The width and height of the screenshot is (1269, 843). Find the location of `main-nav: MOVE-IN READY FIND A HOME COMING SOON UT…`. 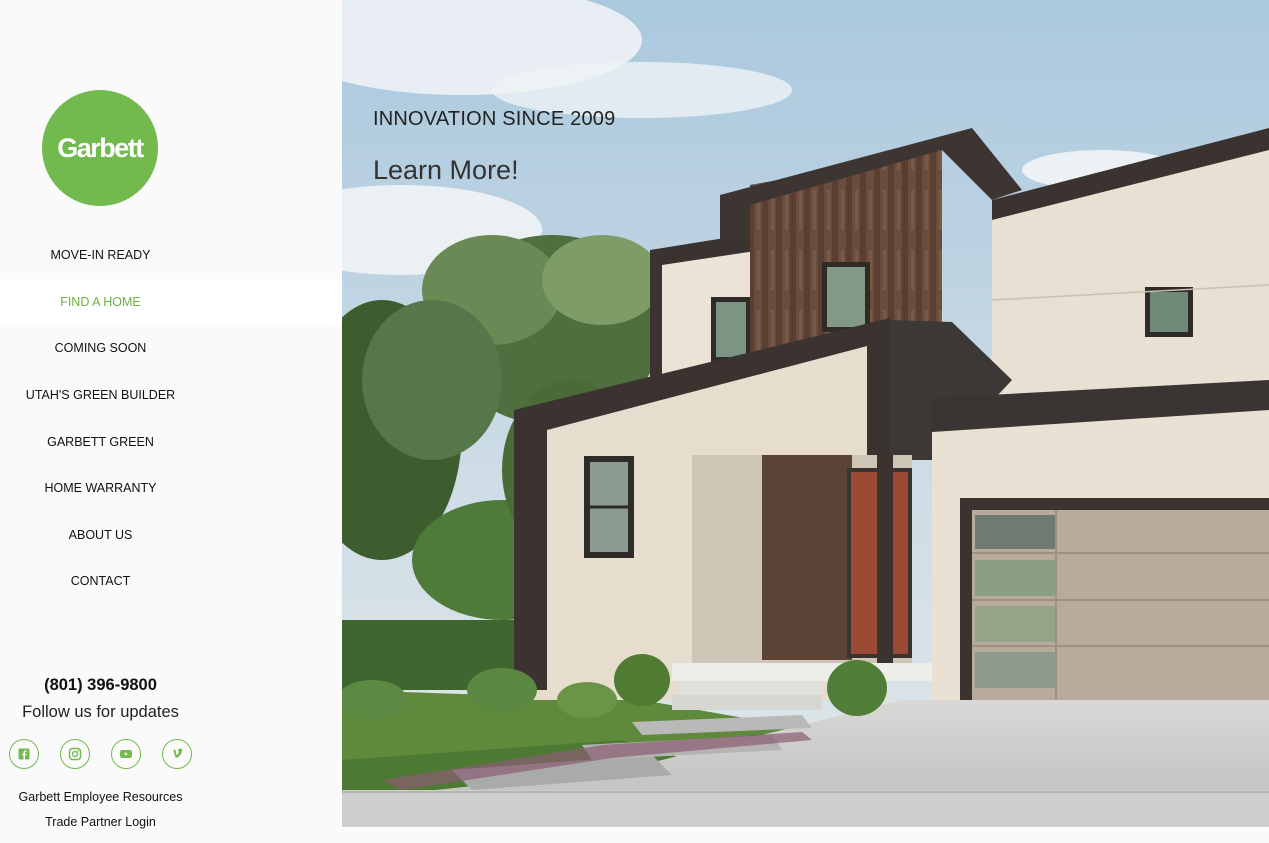

main-nav: MOVE-IN READY FIND A HOME COMING SOON UT… is located at coordinates (171, 418).